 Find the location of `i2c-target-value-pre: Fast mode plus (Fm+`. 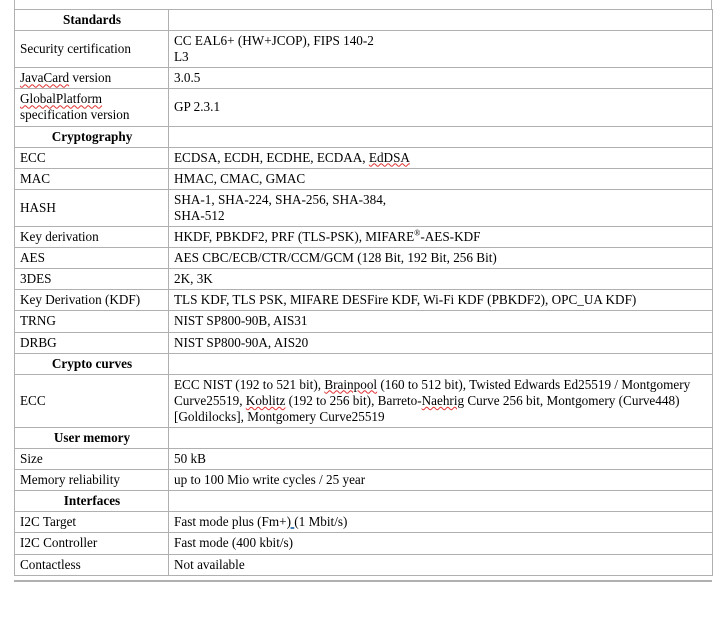

i2c-target-value-pre: Fast mode plus (Fm+ is located at coordinates (230, 522).